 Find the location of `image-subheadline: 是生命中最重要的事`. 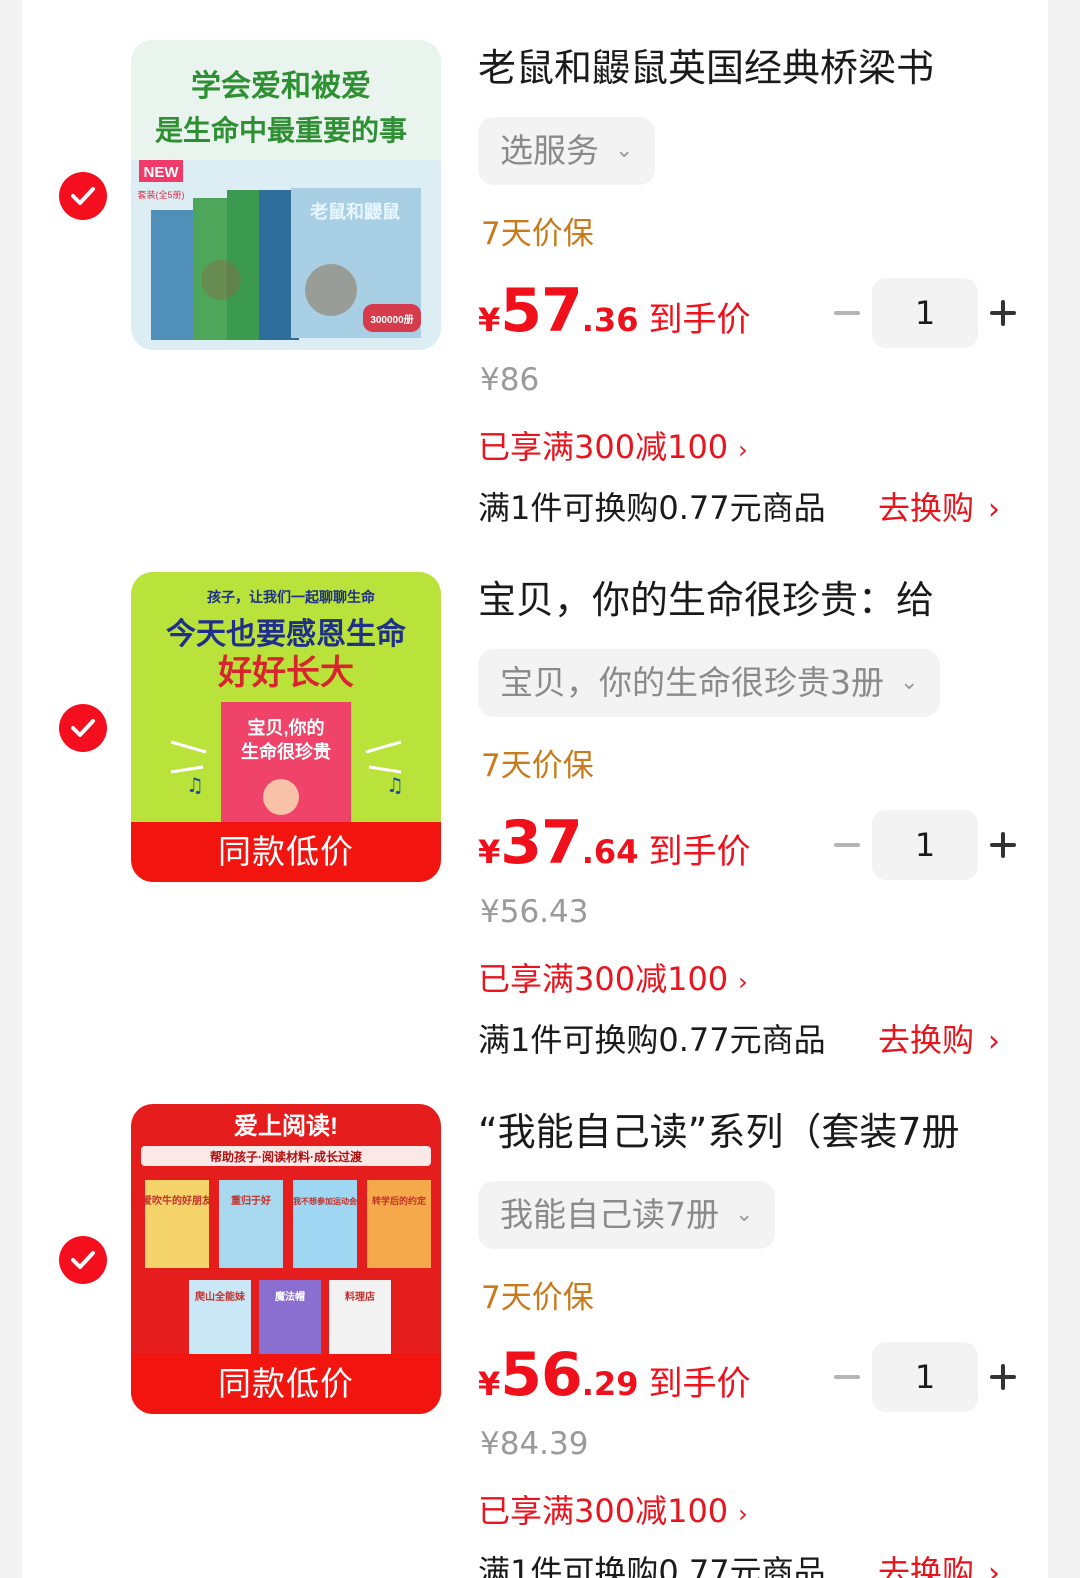

image-subheadline: 是生命中最重要的事 is located at coordinates (281, 130).